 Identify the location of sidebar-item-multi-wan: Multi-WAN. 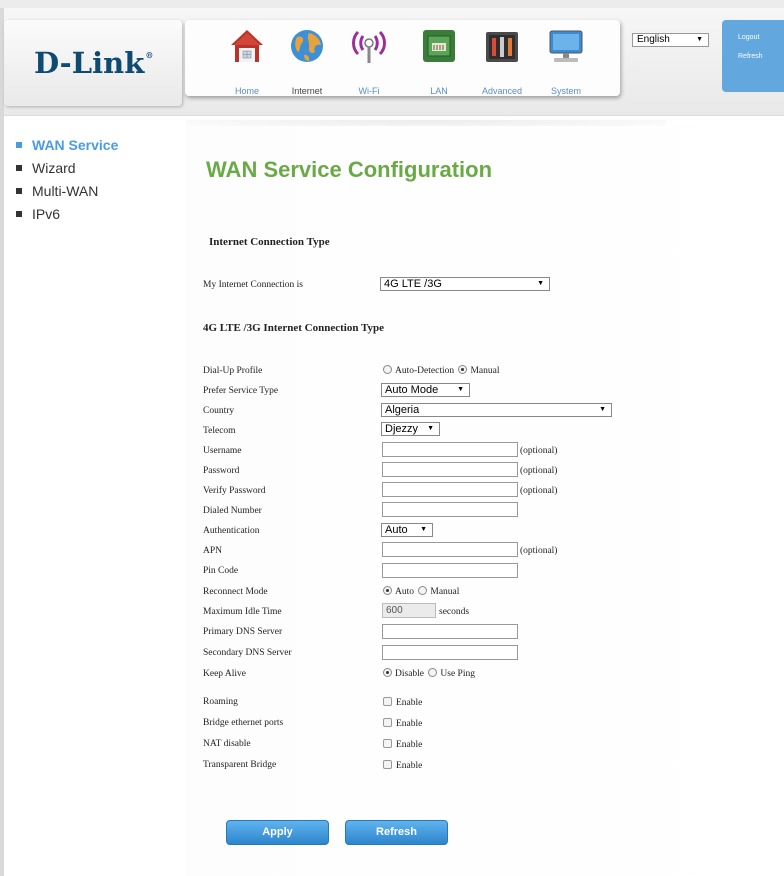
(67, 194).